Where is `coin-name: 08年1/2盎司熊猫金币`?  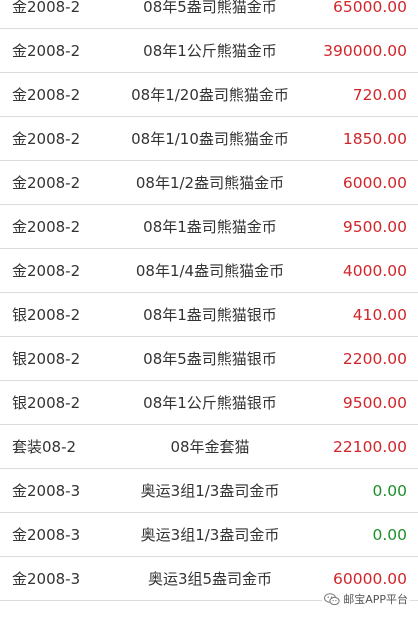 coin-name: 08年1/2盎司熊猫金币 is located at coordinates (210, 183).